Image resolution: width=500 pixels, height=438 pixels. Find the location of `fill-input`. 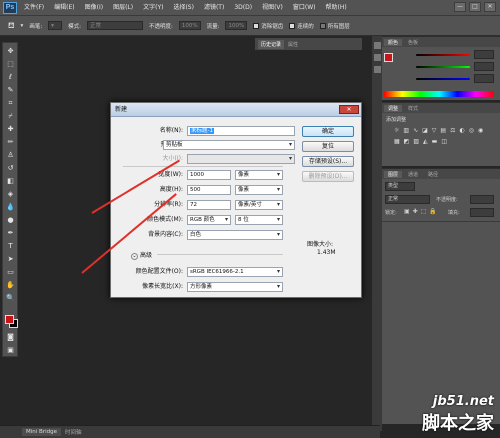

fill-input is located at coordinates (482, 212).